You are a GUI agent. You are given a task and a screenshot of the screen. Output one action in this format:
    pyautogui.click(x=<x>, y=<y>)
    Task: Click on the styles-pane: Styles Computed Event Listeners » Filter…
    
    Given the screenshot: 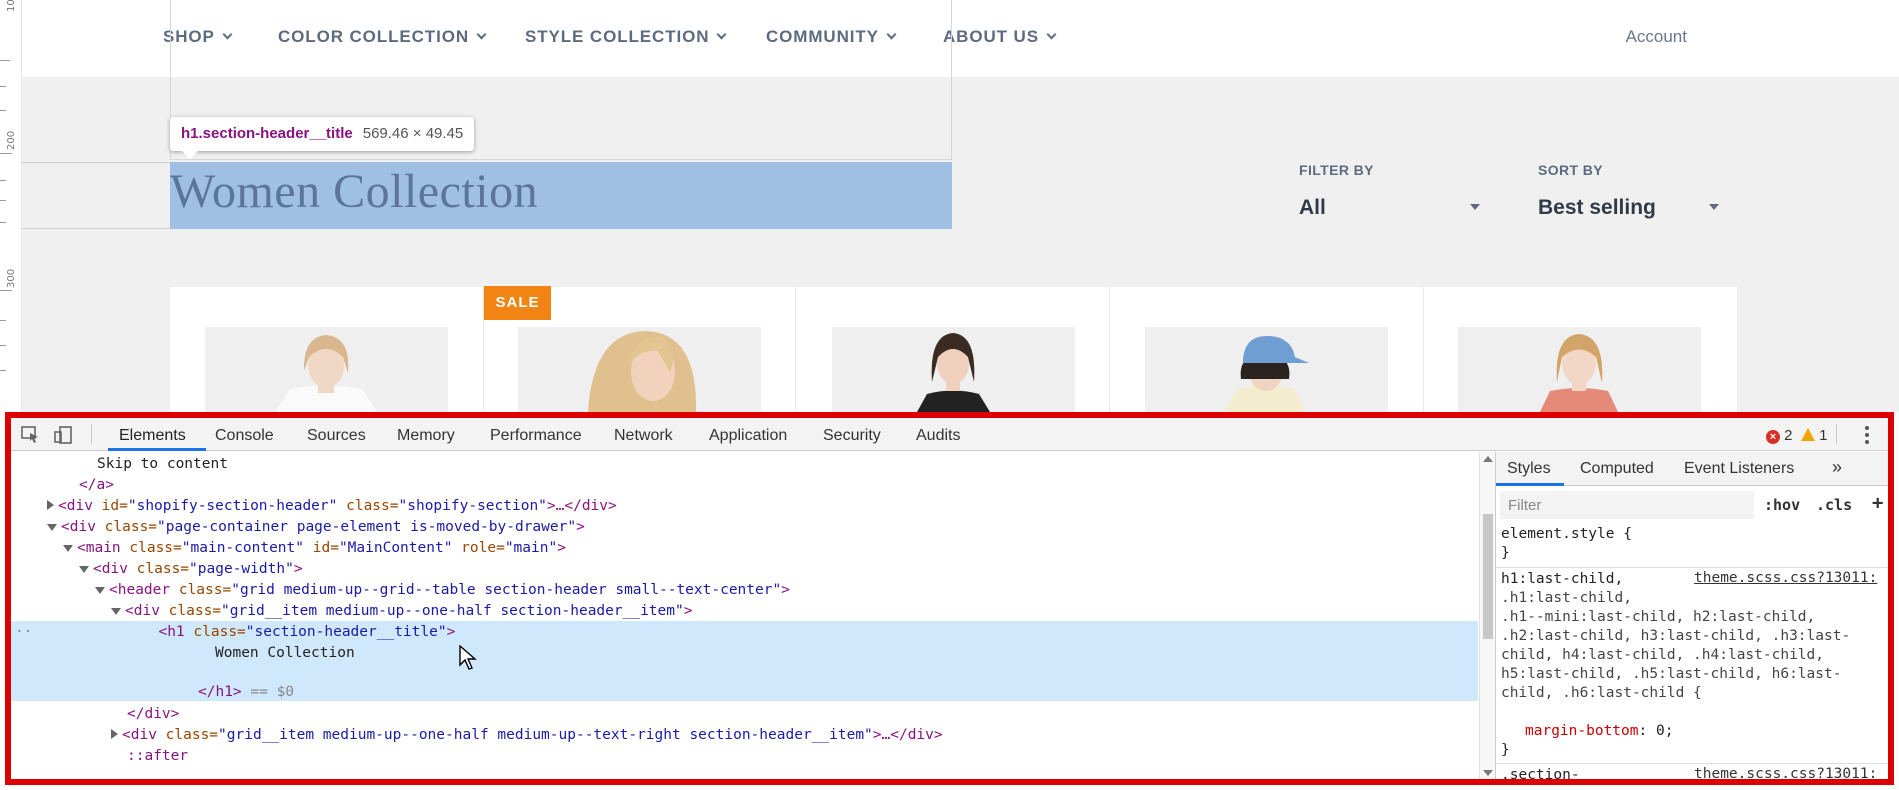 What is the action you would take?
    pyautogui.click(x=1691, y=615)
    